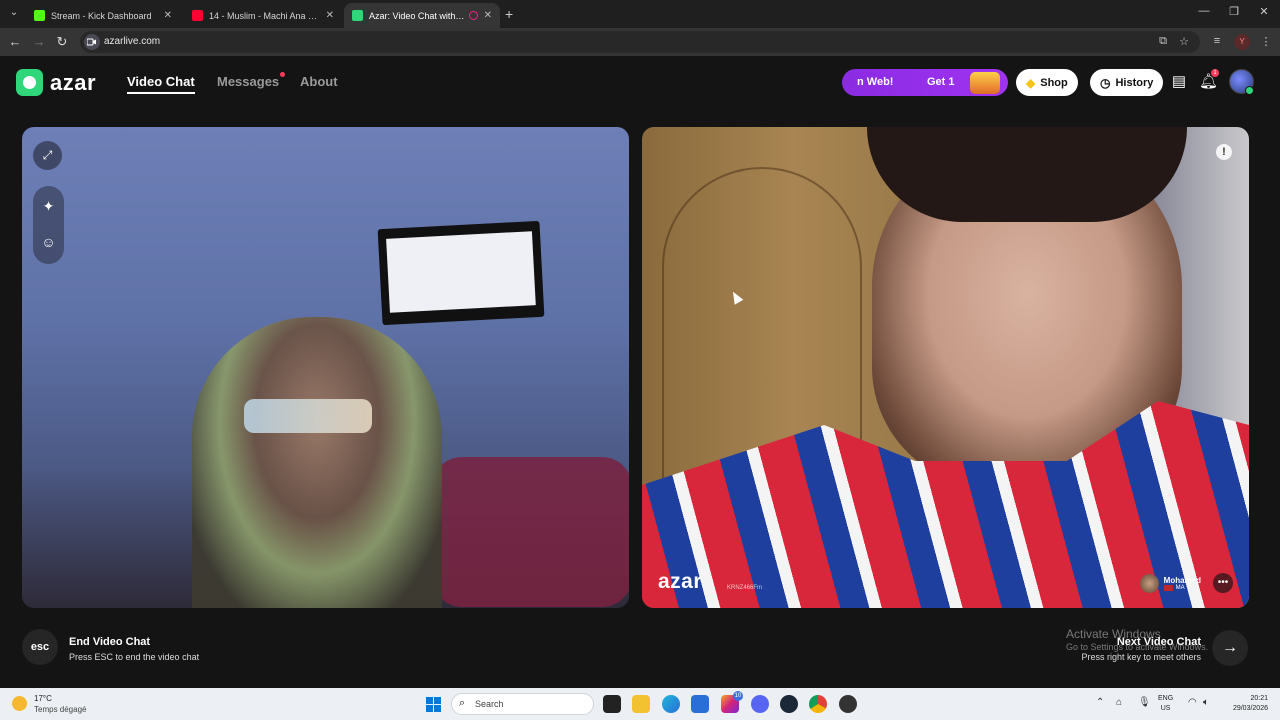 This screenshot has height=720, width=1280. What do you see at coordinates (848, 704) in the screenshot?
I see `obs-icon` at bounding box center [848, 704].